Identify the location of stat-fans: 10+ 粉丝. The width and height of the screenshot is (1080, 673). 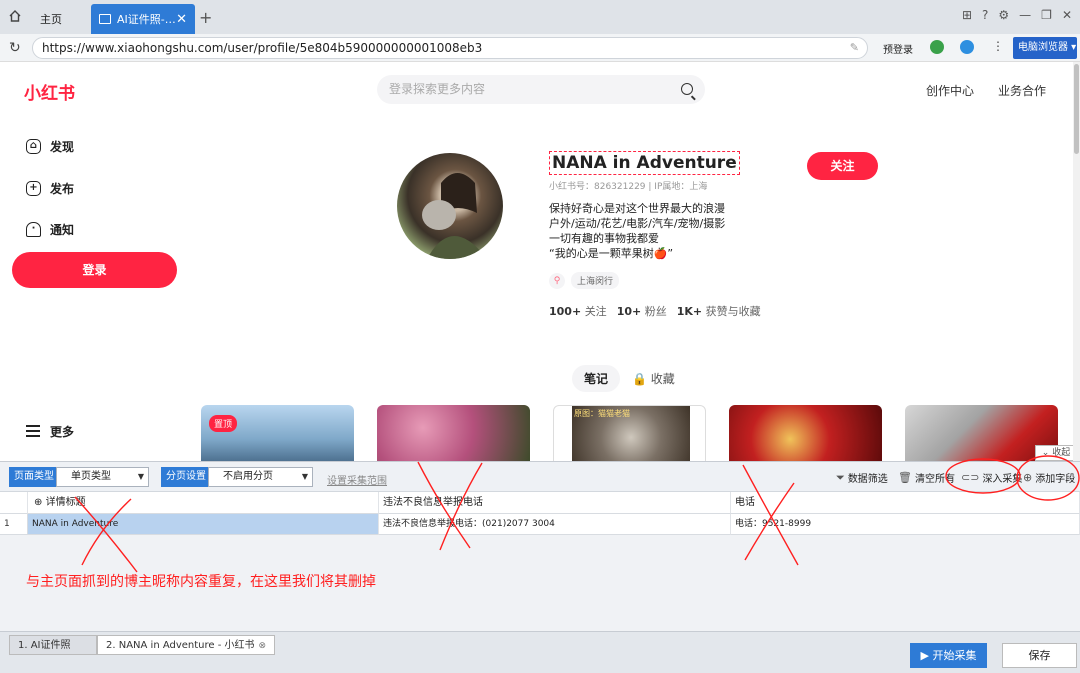
(642, 311).